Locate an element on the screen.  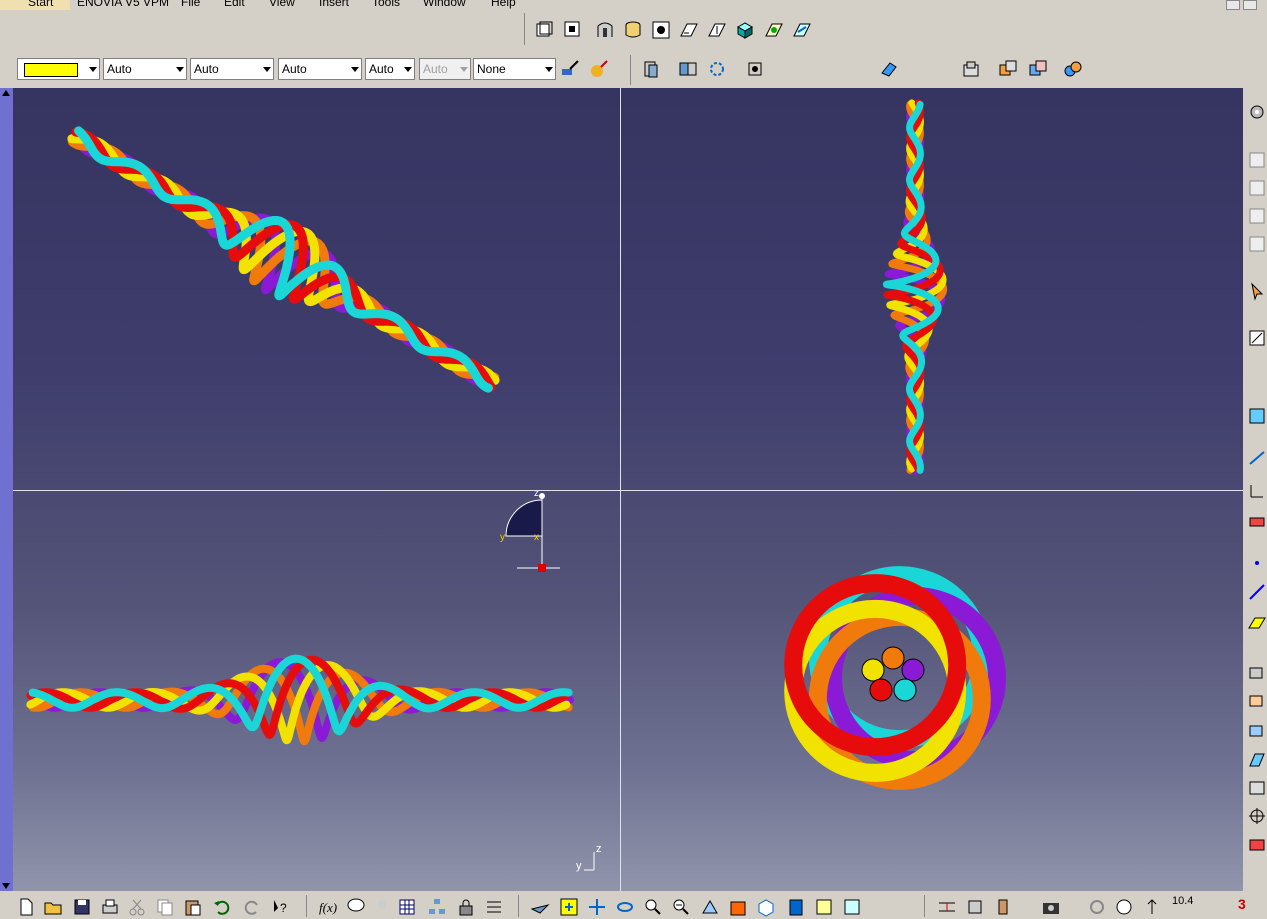
comment-icon is located at coordinates (356, 907).